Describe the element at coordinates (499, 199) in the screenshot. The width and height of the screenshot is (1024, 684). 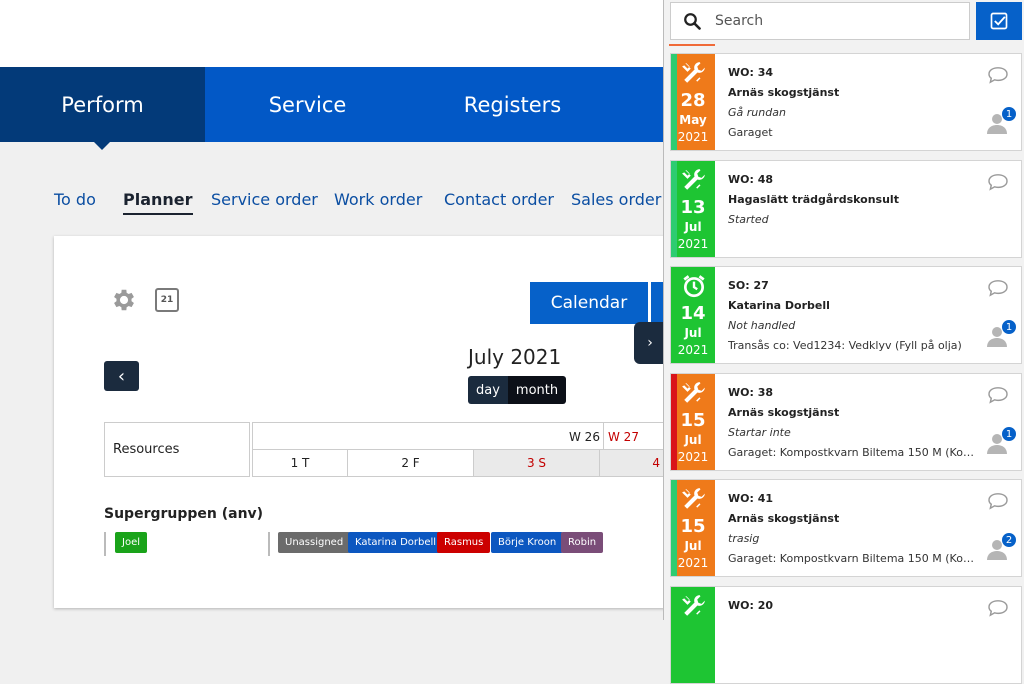
I see `subnav-contact-order: Contact order` at that location.